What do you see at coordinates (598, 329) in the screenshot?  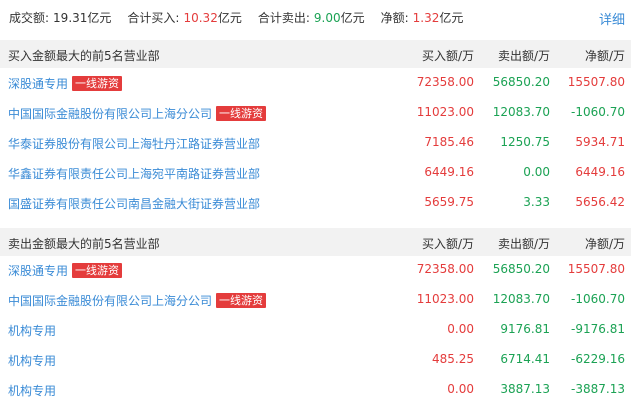 I see `net-amount-cell: -9176.81` at bounding box center [598, 329].